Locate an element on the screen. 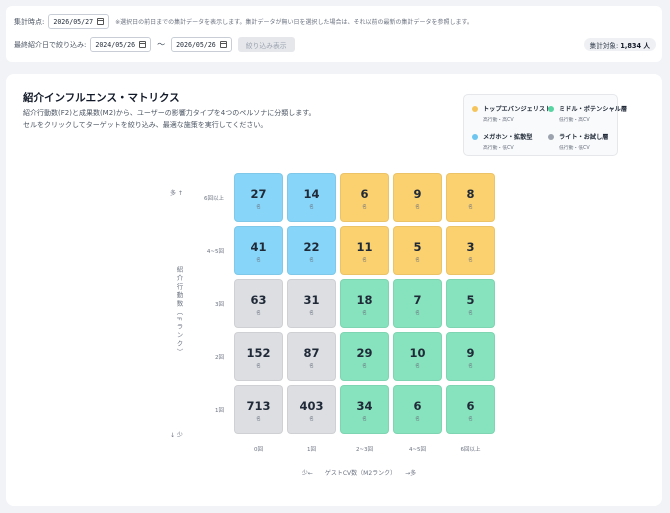  row-label: 2回 is located at coordinates (219, 358).